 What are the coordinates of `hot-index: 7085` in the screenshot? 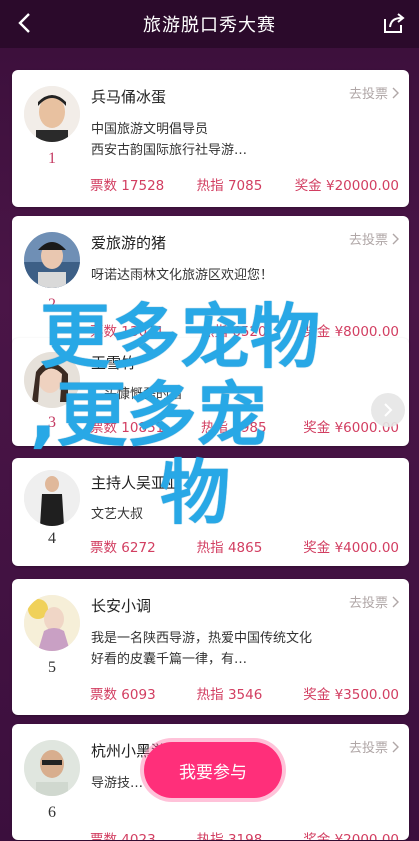 It's located at (245, 186).